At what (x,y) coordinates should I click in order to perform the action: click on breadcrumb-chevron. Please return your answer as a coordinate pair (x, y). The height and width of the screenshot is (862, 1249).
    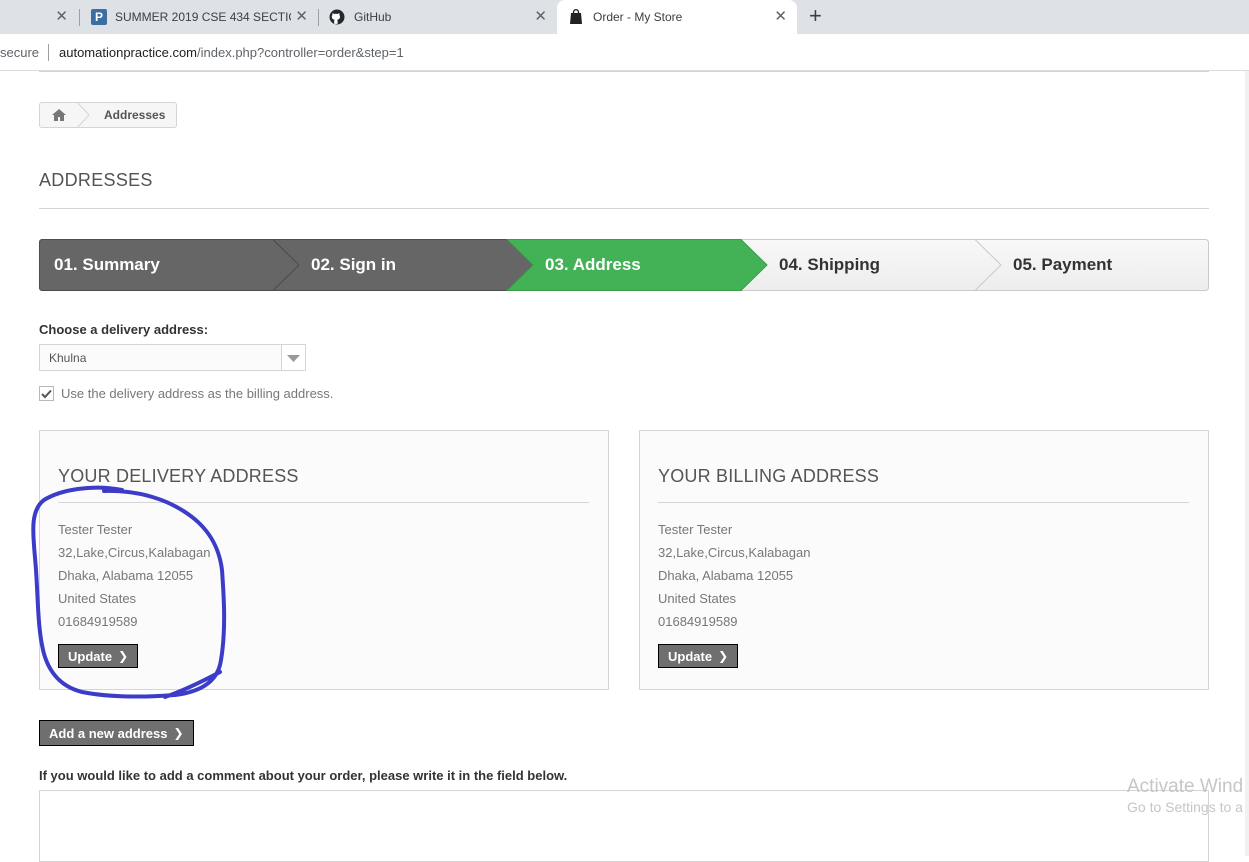
    Looking at the image, I should click on (83, 115).